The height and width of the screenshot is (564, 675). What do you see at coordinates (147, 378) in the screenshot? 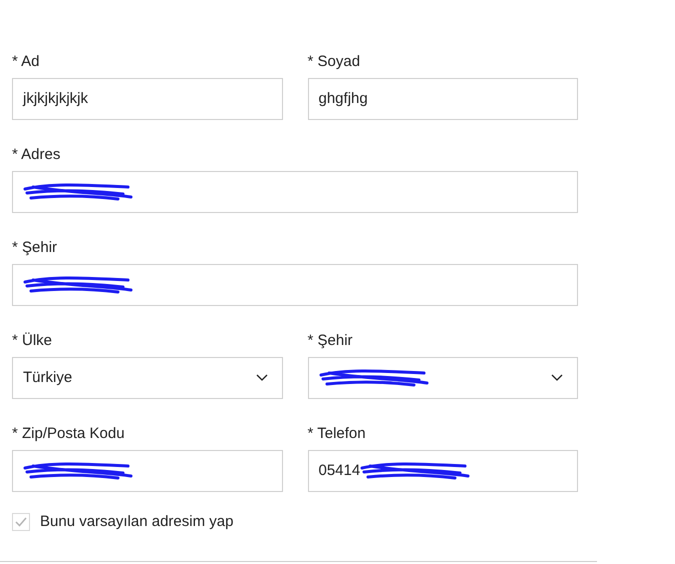
I see `select-field: Türkiye` at bounding box center [147, 378].